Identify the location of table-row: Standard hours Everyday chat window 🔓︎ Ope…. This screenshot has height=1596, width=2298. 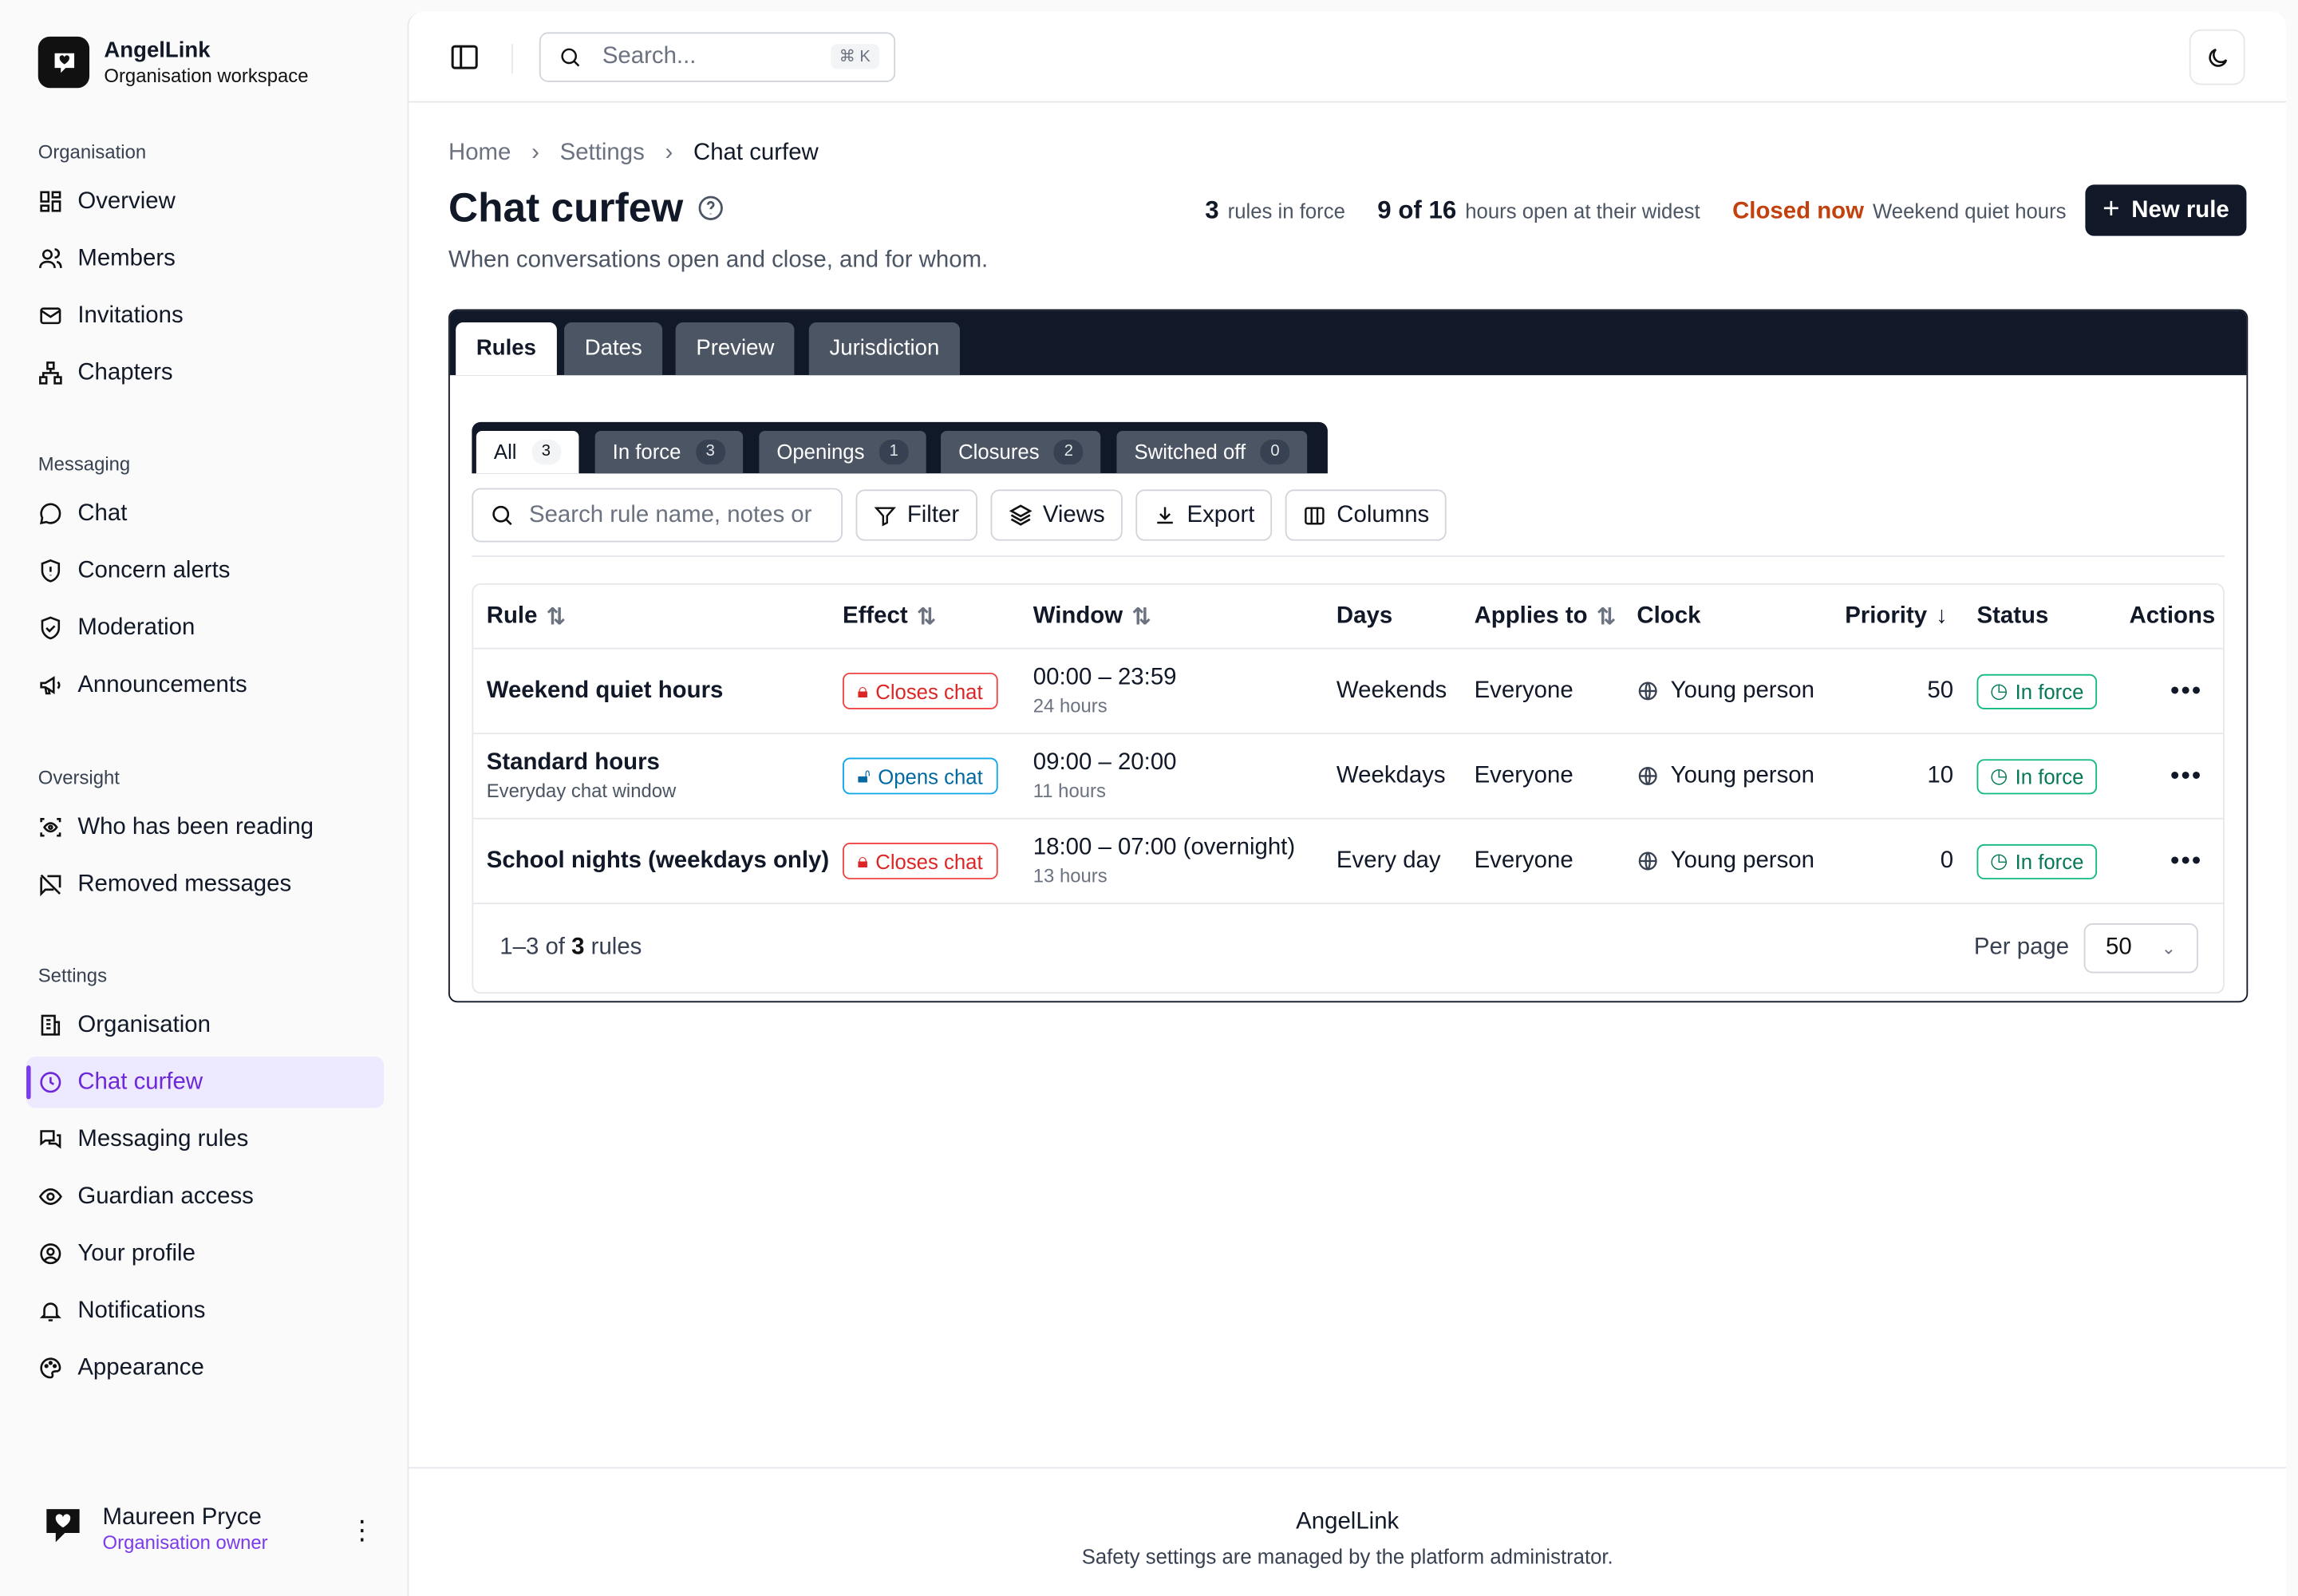
(1349, 777).